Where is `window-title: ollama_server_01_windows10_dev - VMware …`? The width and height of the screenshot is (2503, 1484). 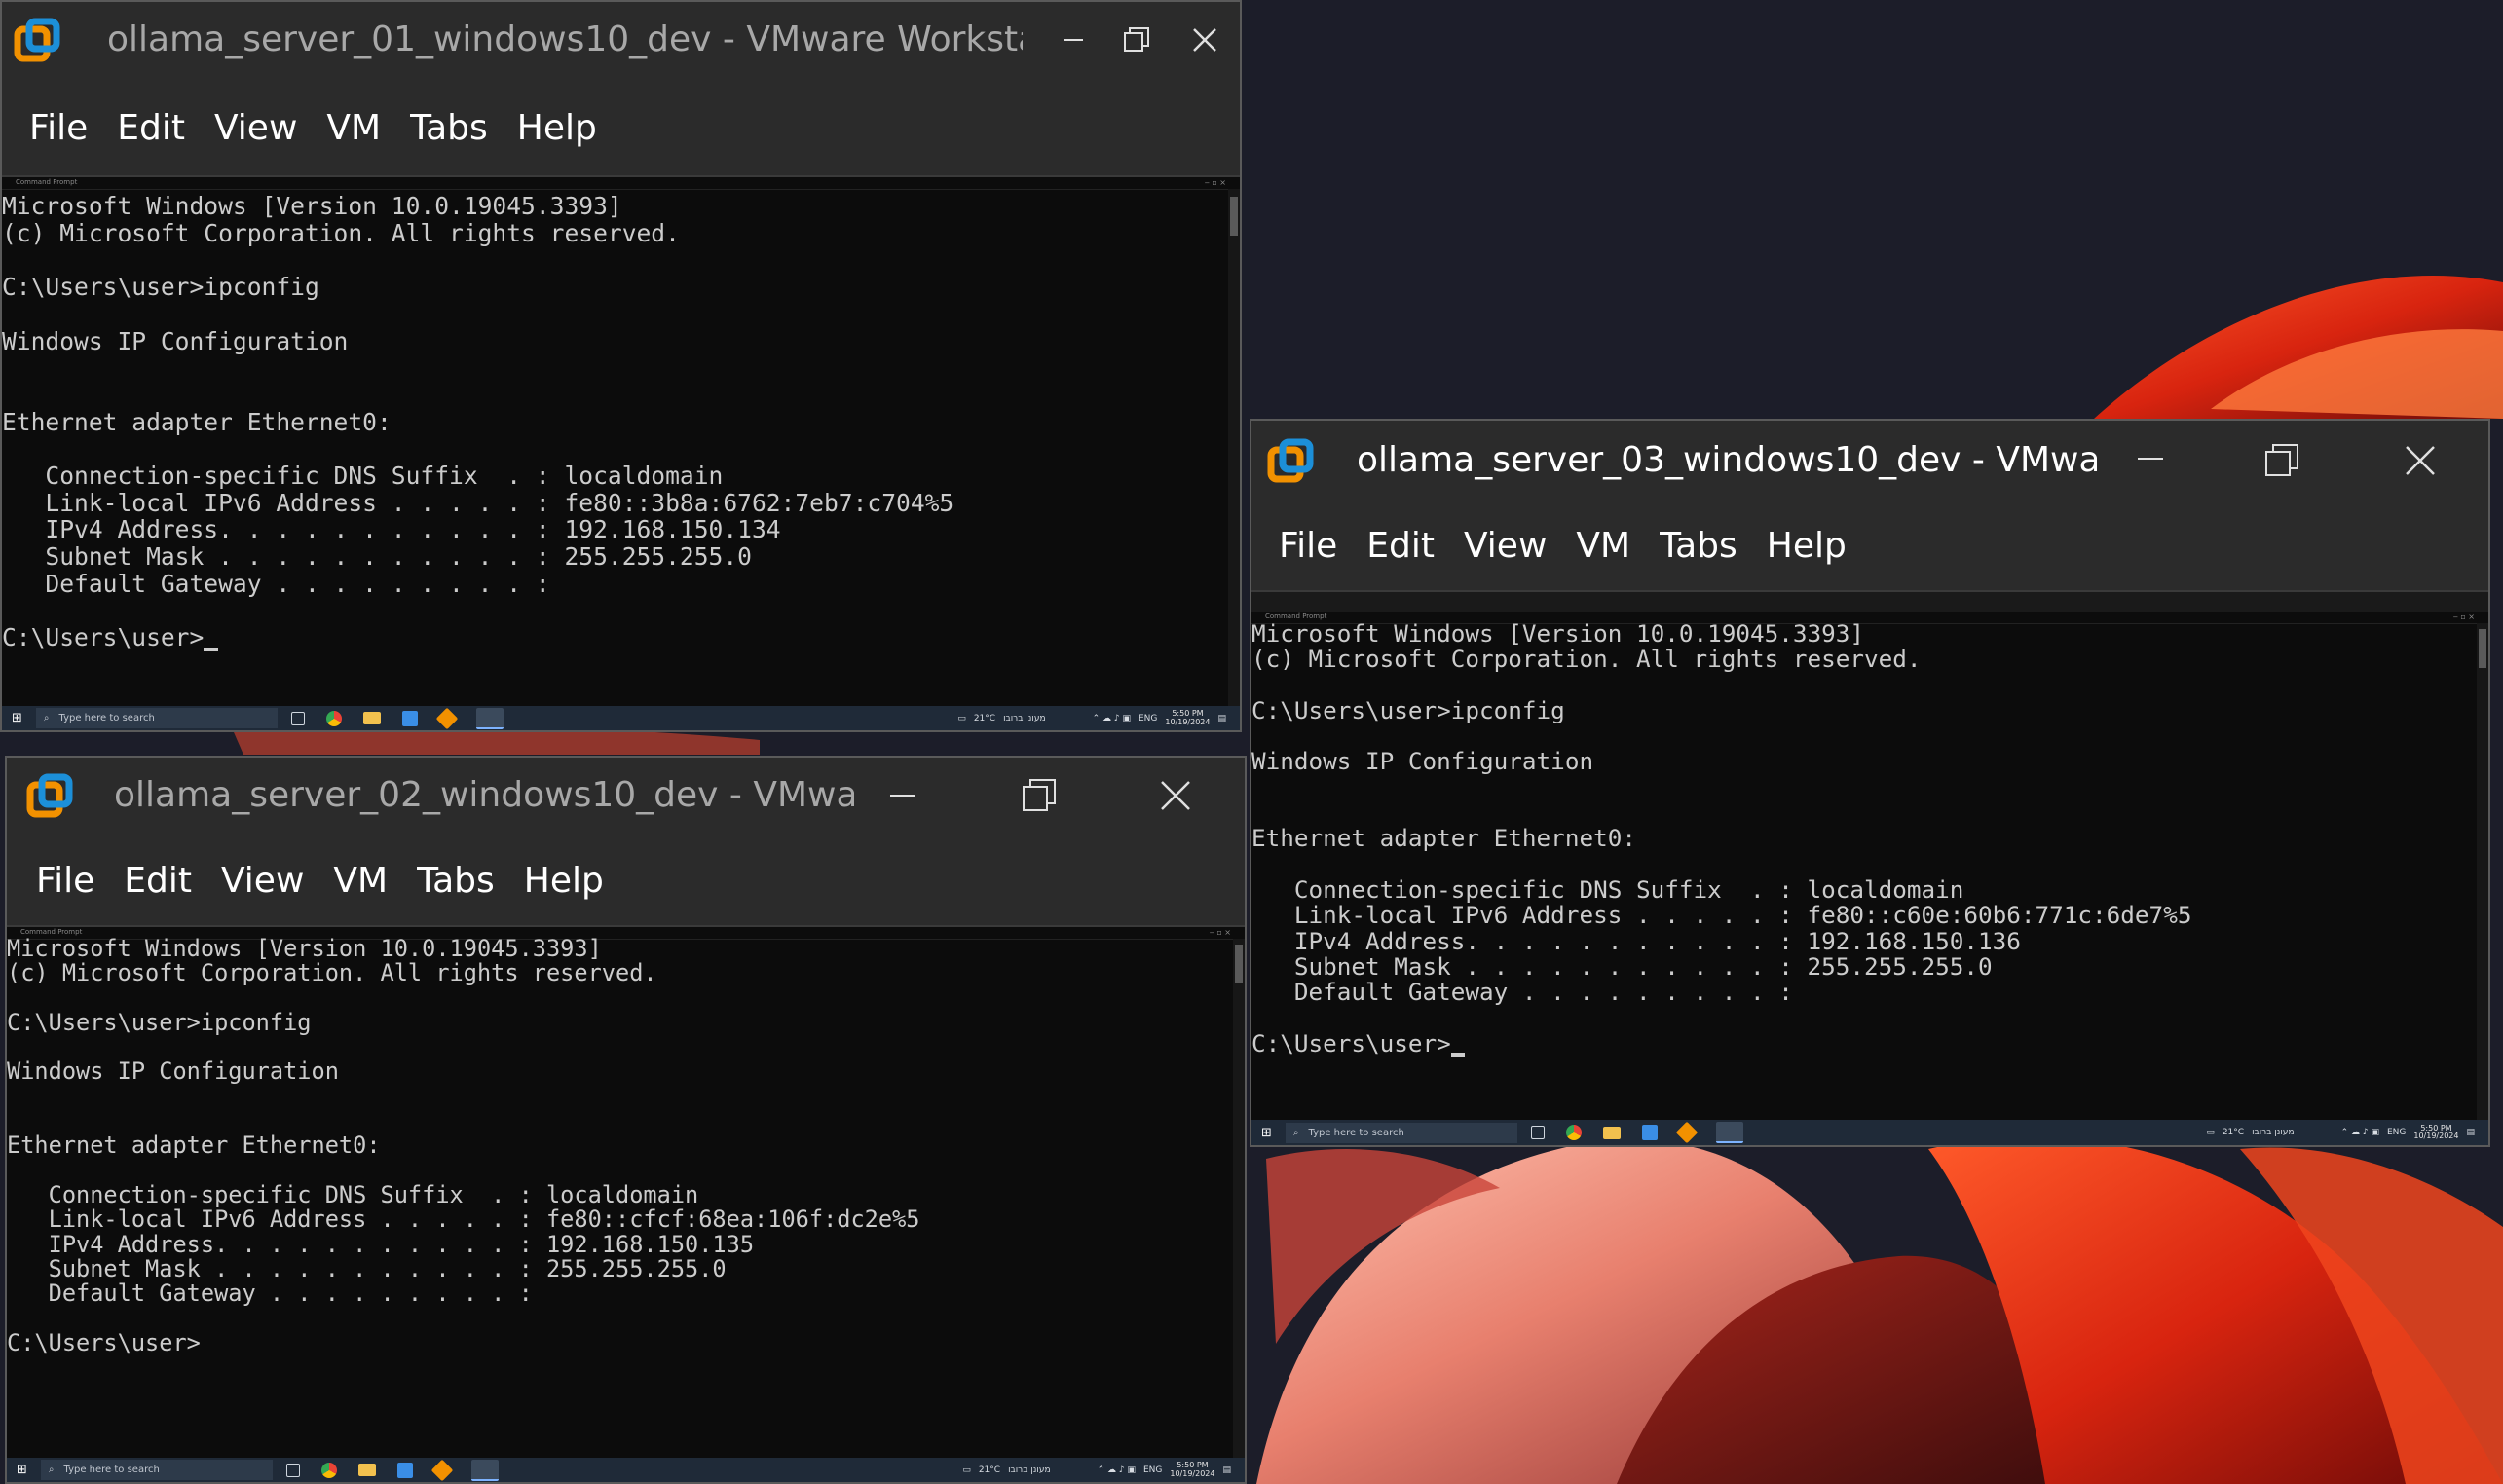 window-title: ollama_server_01_windows10_dev - VMware … is located at coordinates (565, 39).